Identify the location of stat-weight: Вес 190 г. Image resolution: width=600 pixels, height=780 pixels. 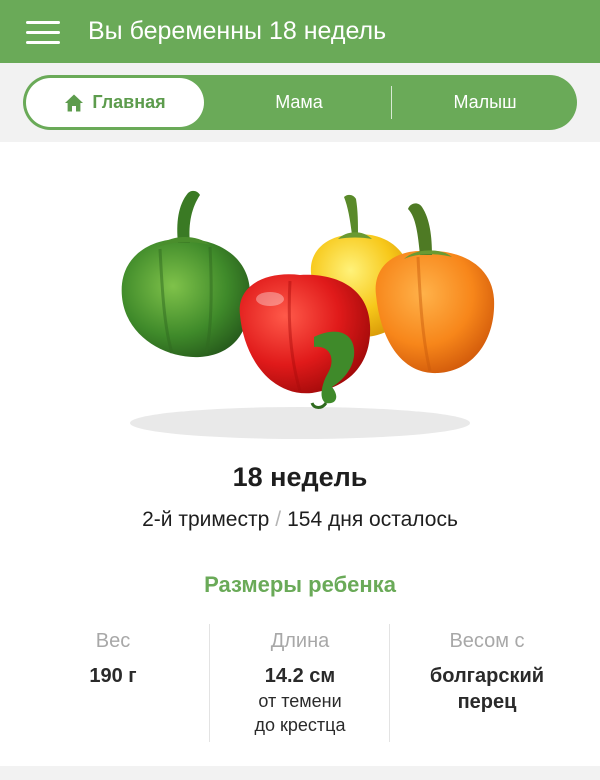
(113, 682).